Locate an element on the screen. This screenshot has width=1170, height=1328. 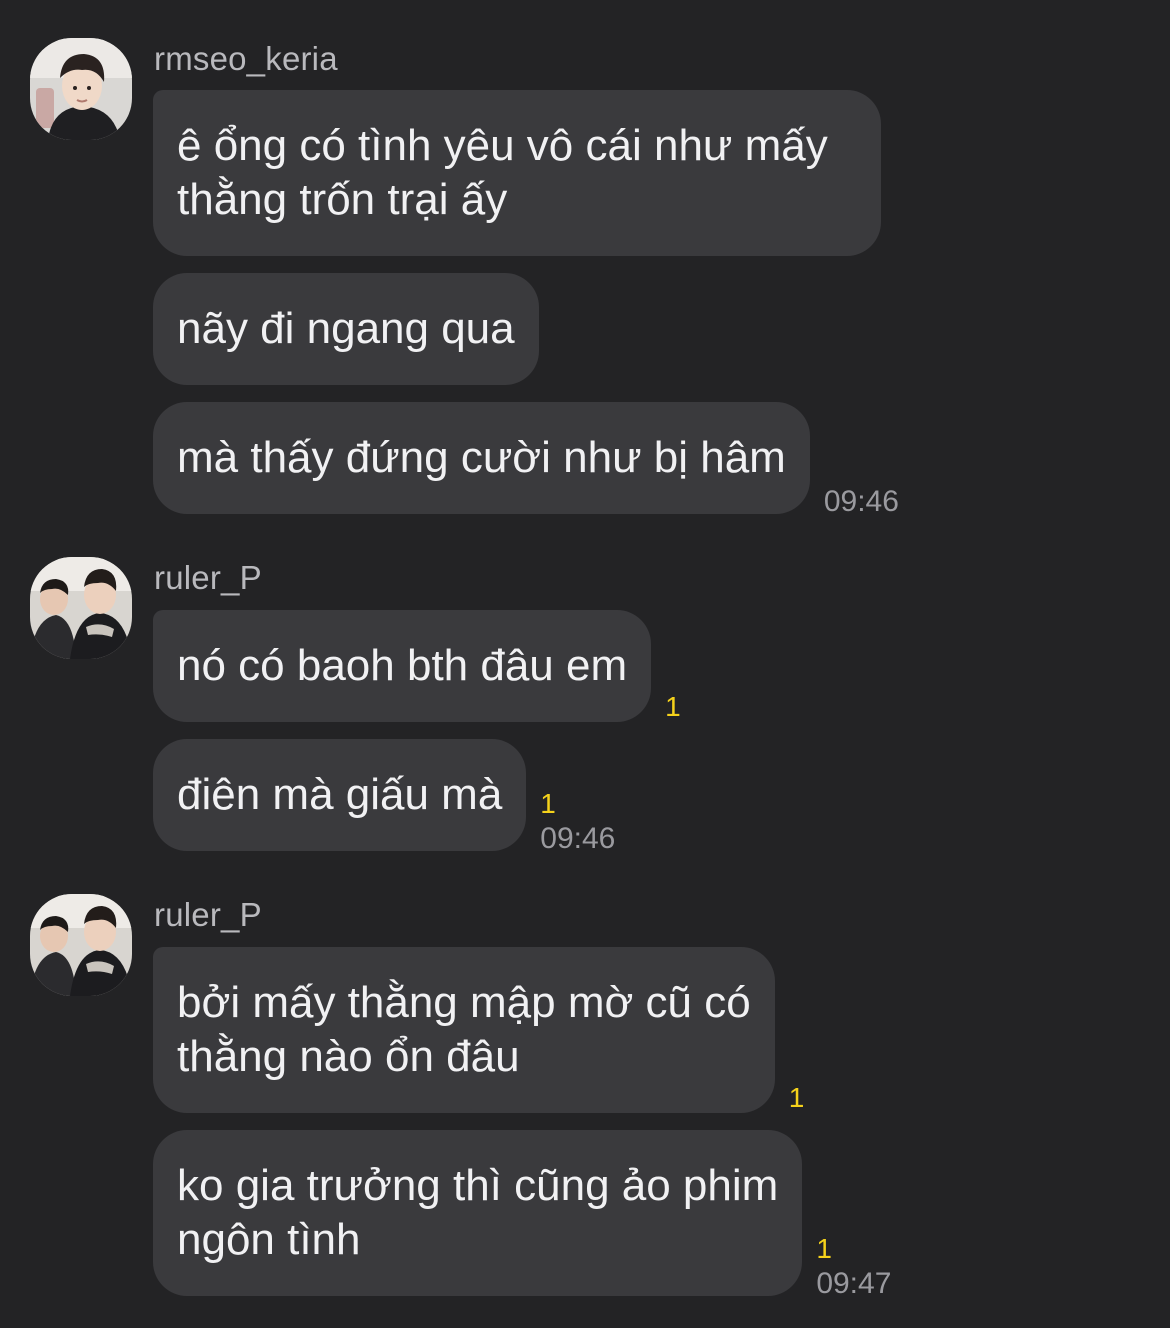
message-row: mà thấy đứng cười như bị hâm 09:46 is located at coordinates (526, 460).